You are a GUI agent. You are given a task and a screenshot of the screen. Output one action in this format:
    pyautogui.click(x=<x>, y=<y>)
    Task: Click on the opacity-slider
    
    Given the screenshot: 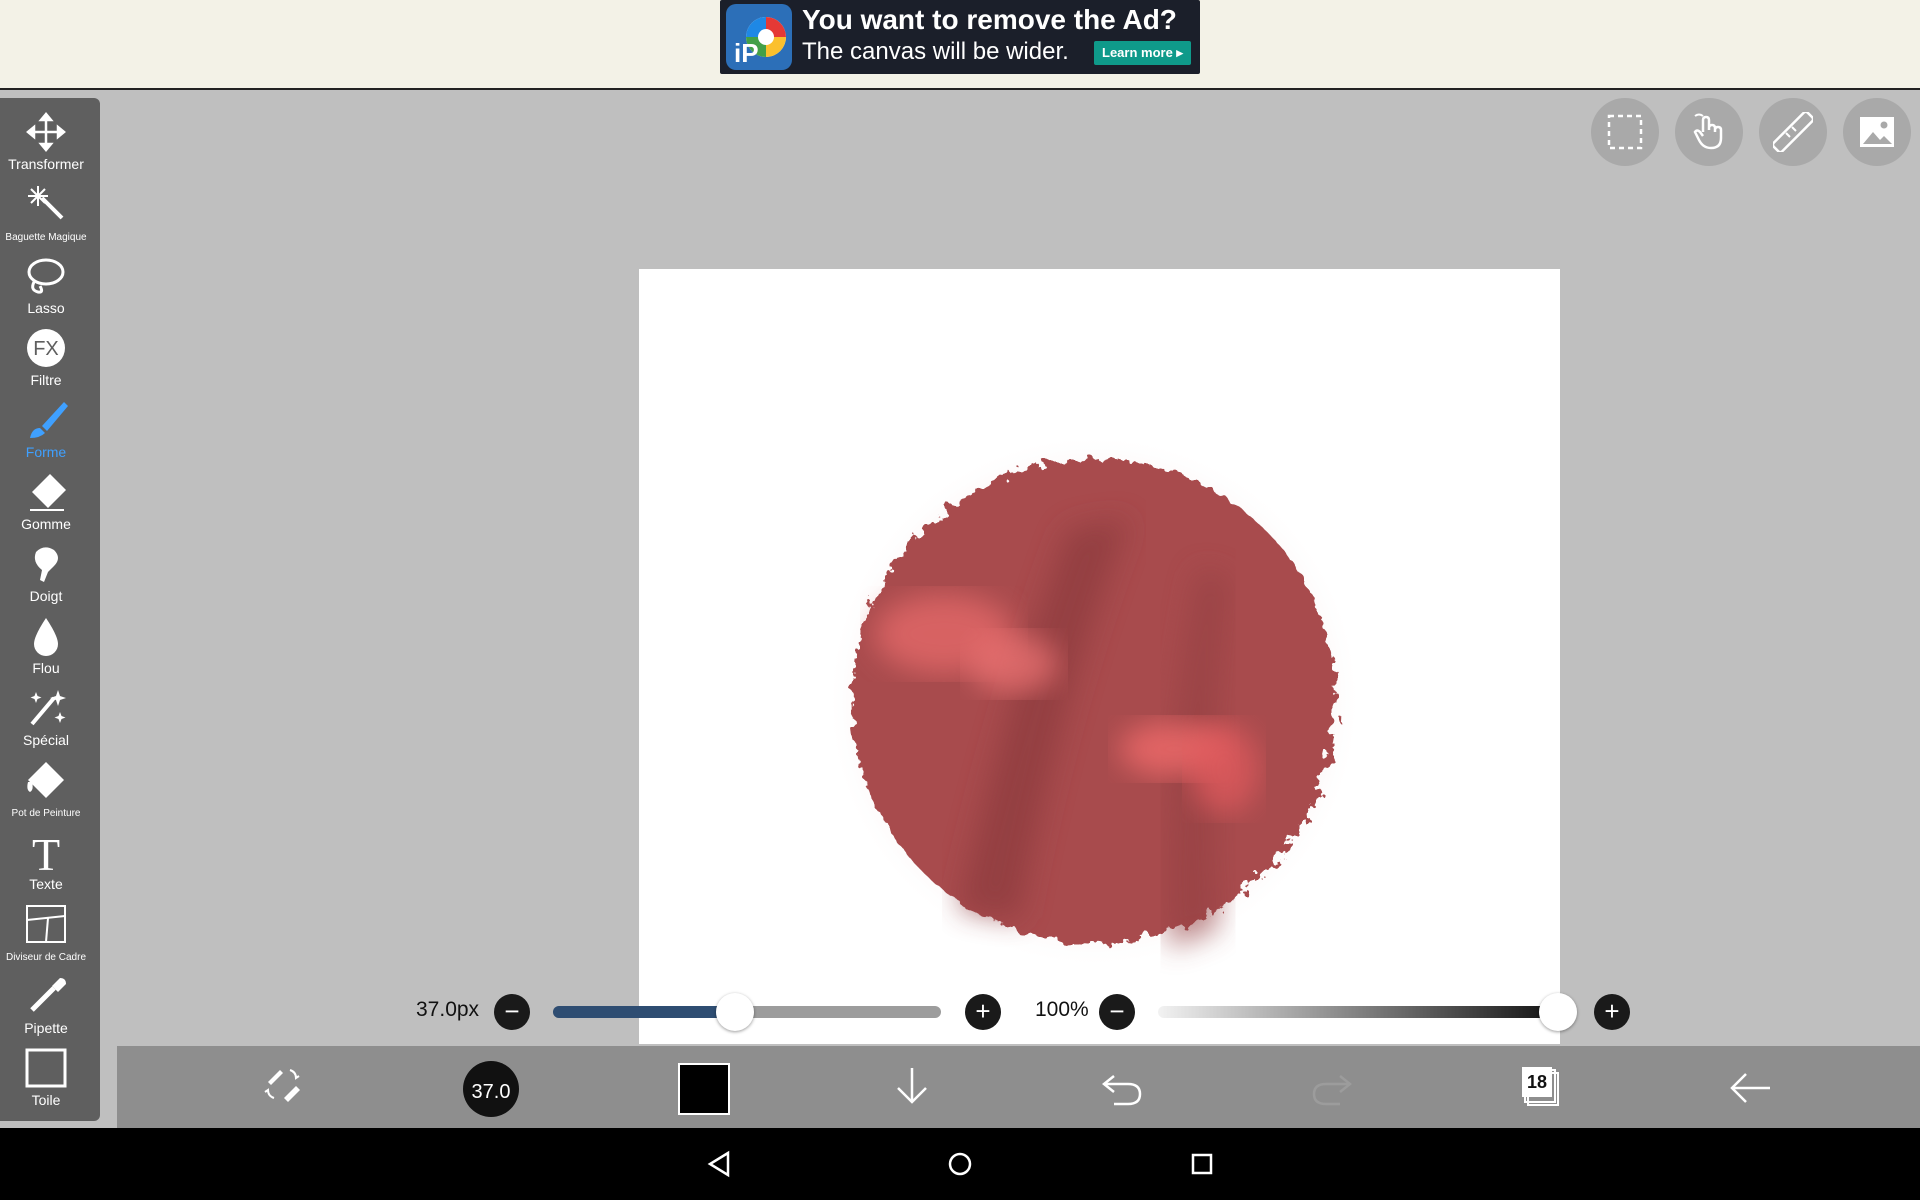 What is the action you would take?
    pyautogui.click(x=1358, y=1012)
    